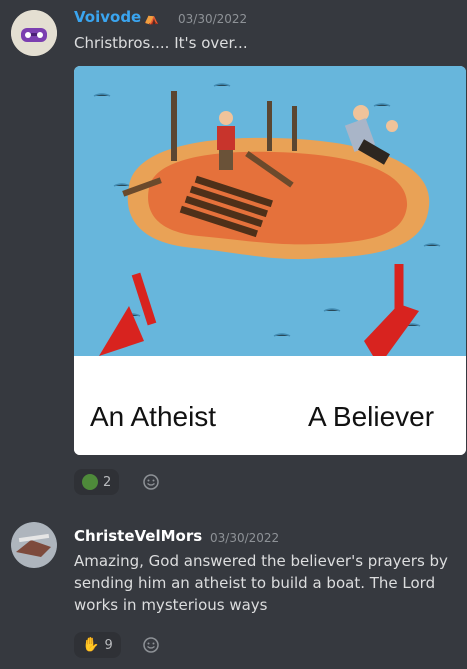  What do you see at coordinates (138, 536) in the screenshot?
I see `author-name: ChristeVelMors` at bounding box center [138, 536].